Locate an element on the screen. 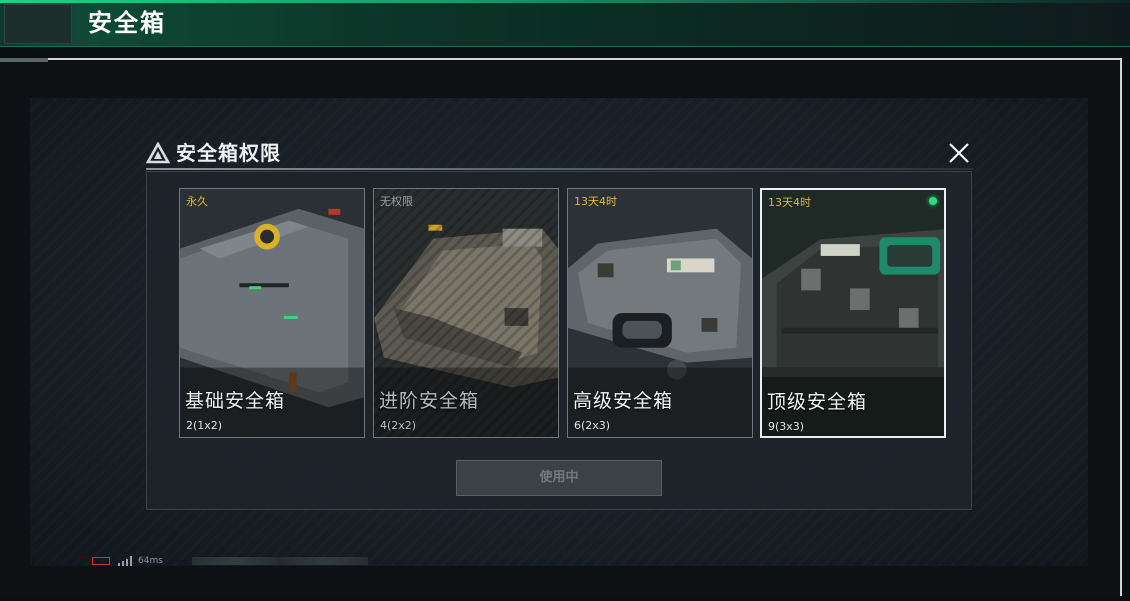  top-header-bar: 安全箱 is located at coordinates (565, 23).